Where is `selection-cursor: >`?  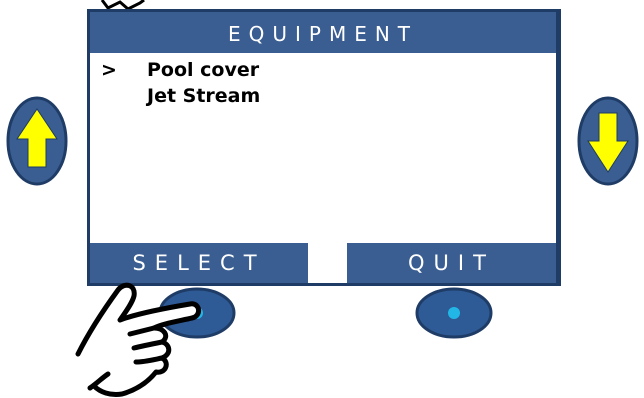
selection-cursor: > is located at coordinates (109, 70).